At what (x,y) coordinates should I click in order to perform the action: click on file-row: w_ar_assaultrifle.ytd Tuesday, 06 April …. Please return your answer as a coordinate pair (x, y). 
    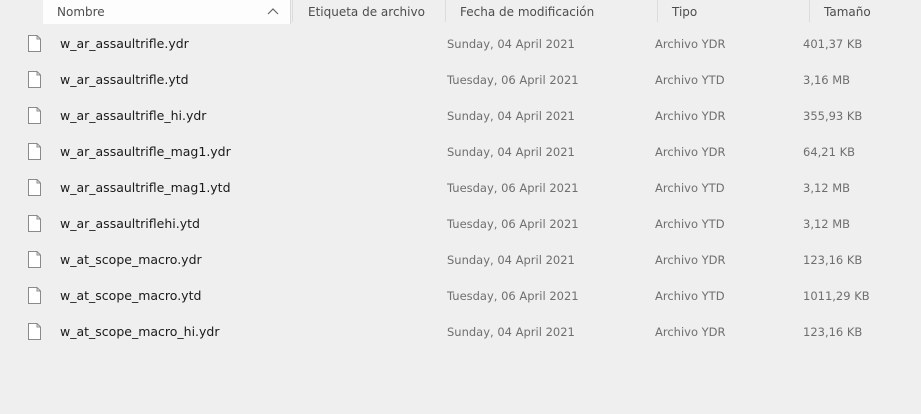
    Looking at the image, I should click on (460, 80).